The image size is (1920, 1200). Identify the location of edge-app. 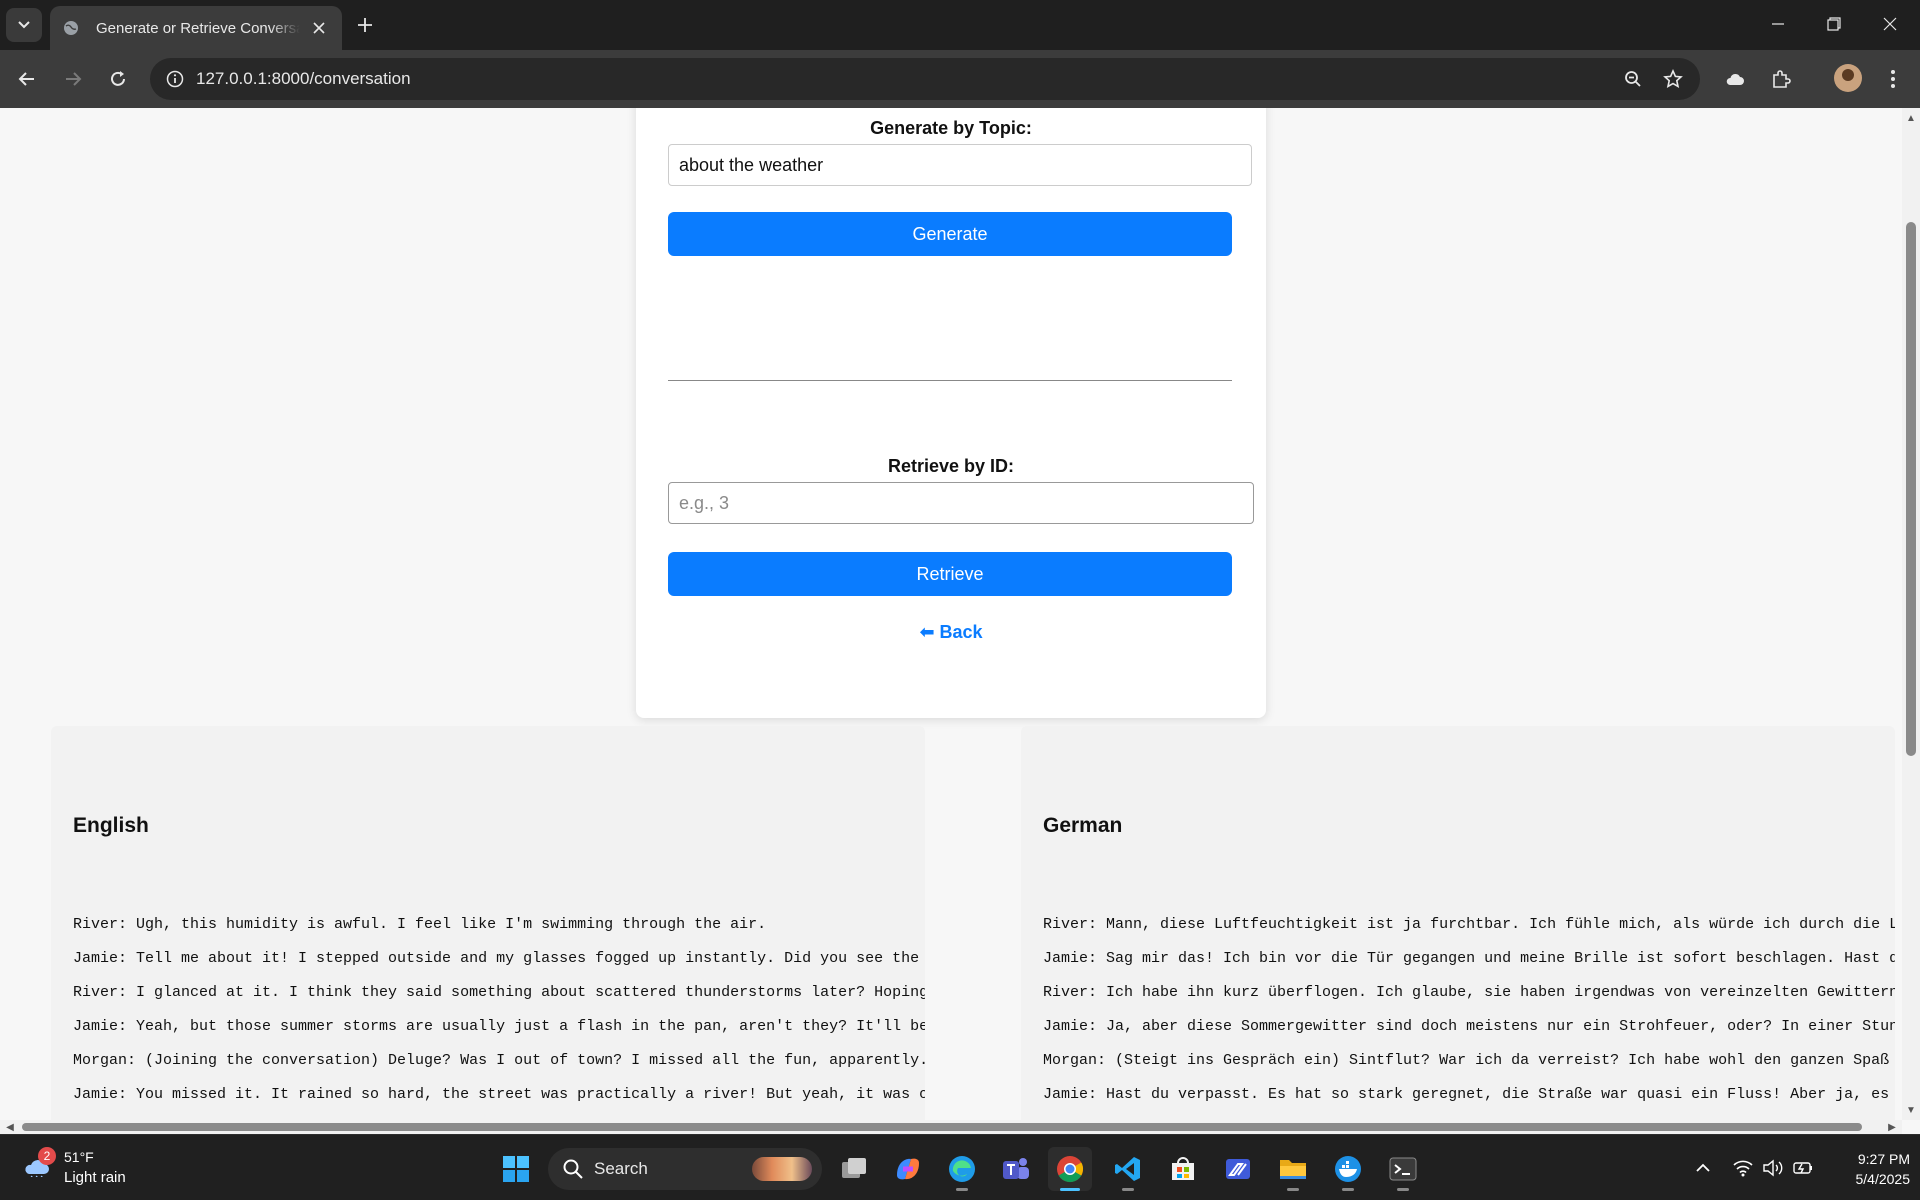
(962, 1169).